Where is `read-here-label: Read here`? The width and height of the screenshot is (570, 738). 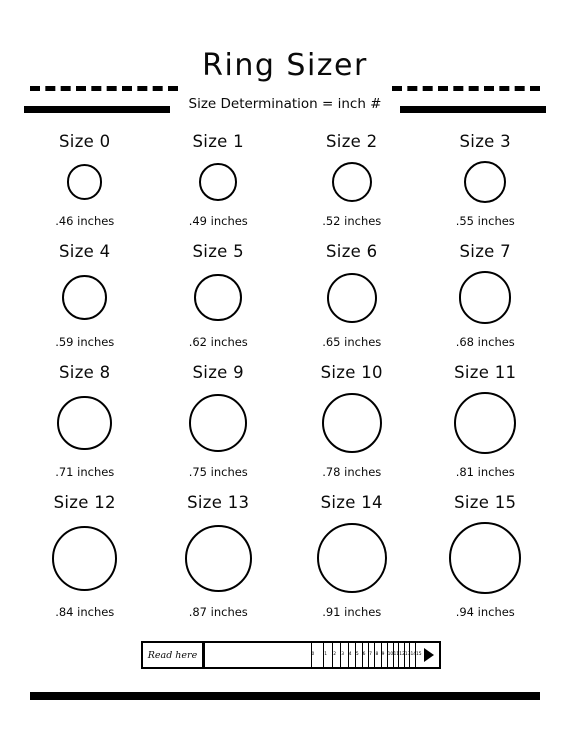
read-here-label: Read here is located at coordinates (174, 655).